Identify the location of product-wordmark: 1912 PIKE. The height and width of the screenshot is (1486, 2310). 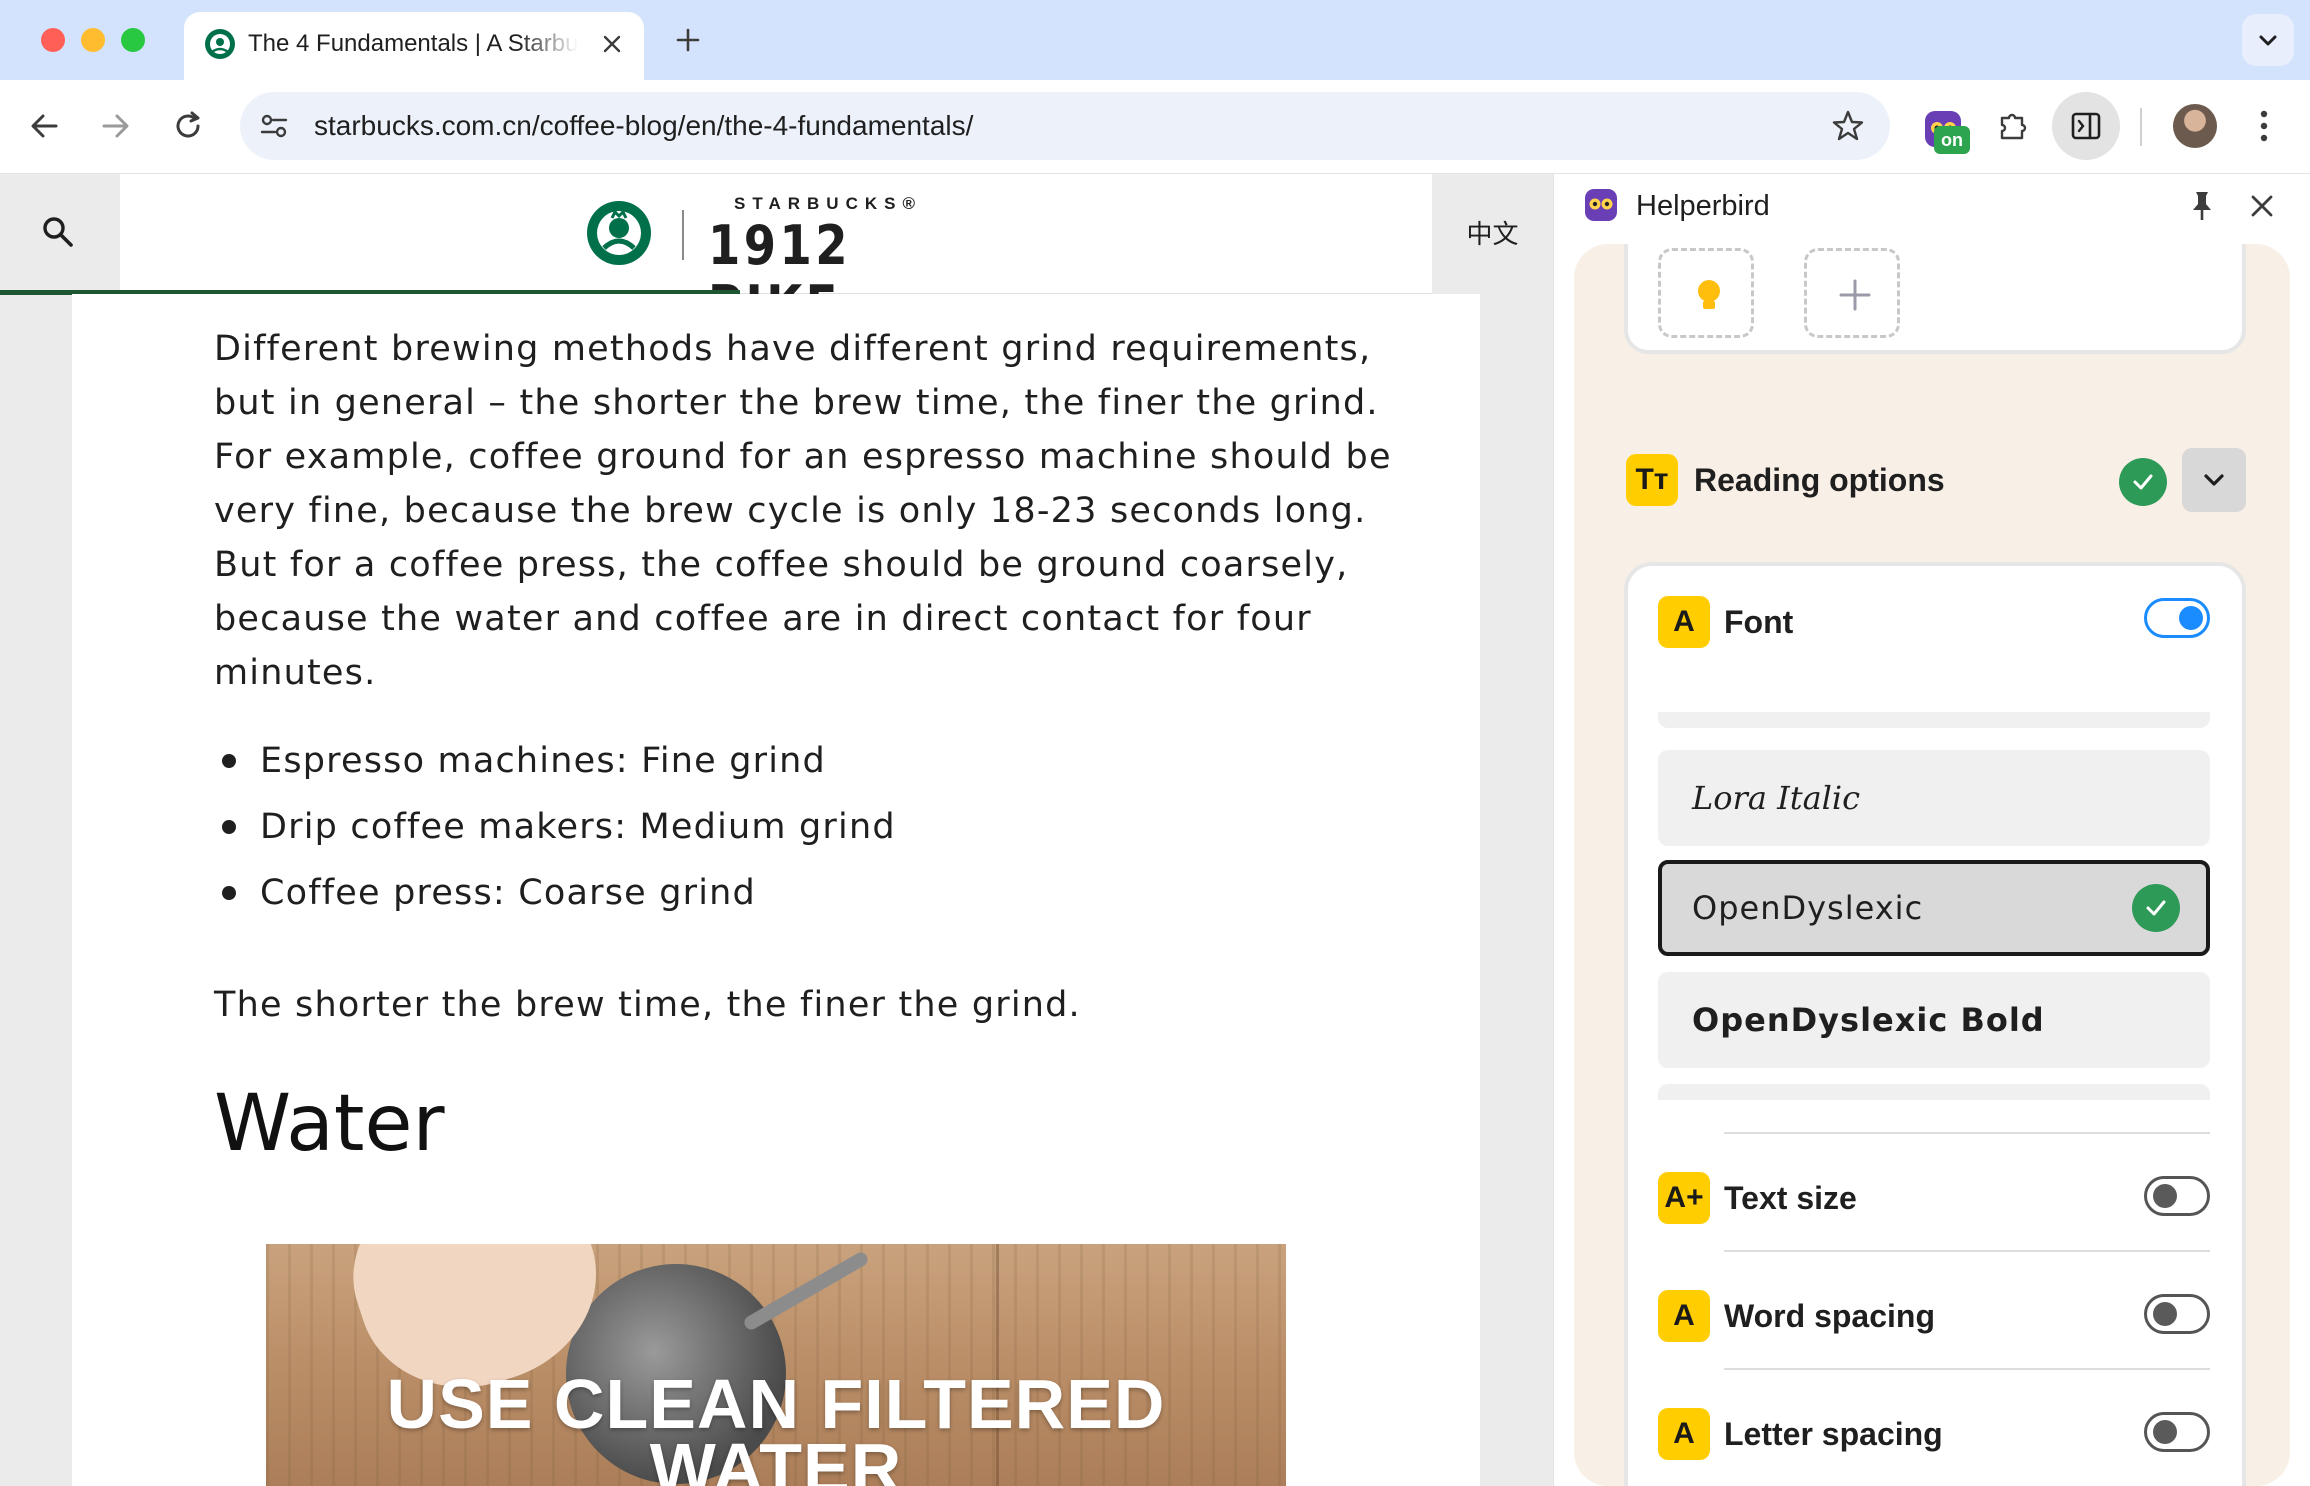
(780, 275).